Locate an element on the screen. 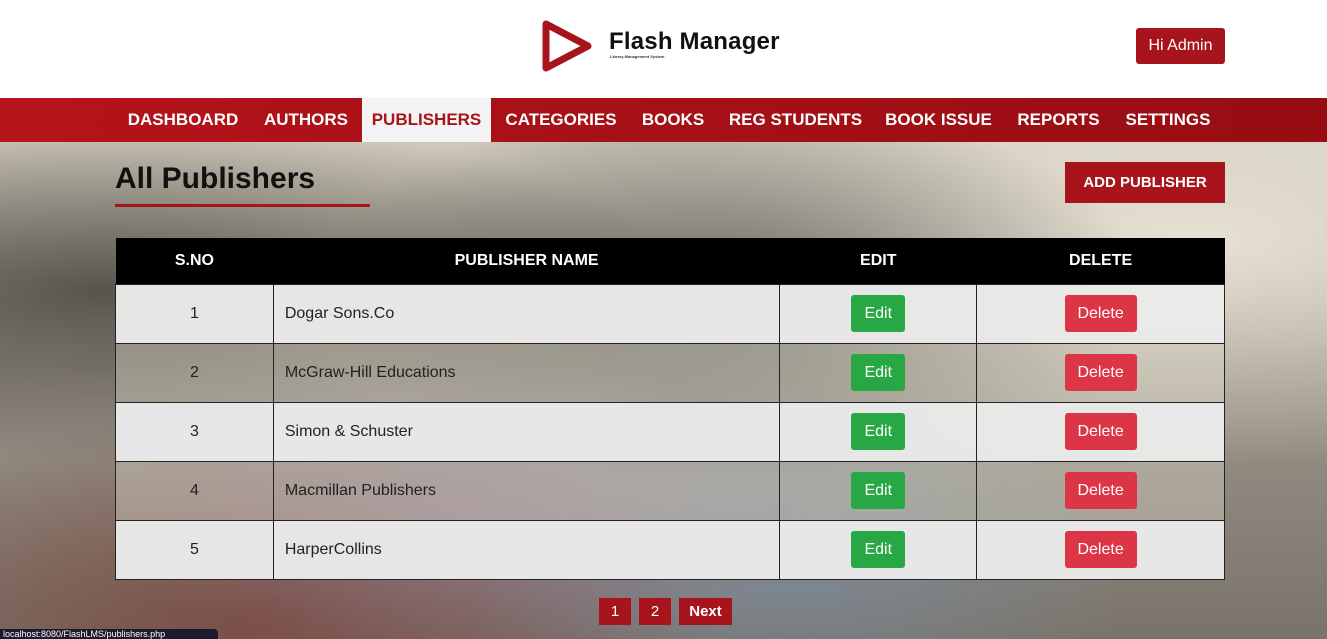  table-row: 4 Macmillan Publishers Edit Delete is located at coordinates (670, 490).